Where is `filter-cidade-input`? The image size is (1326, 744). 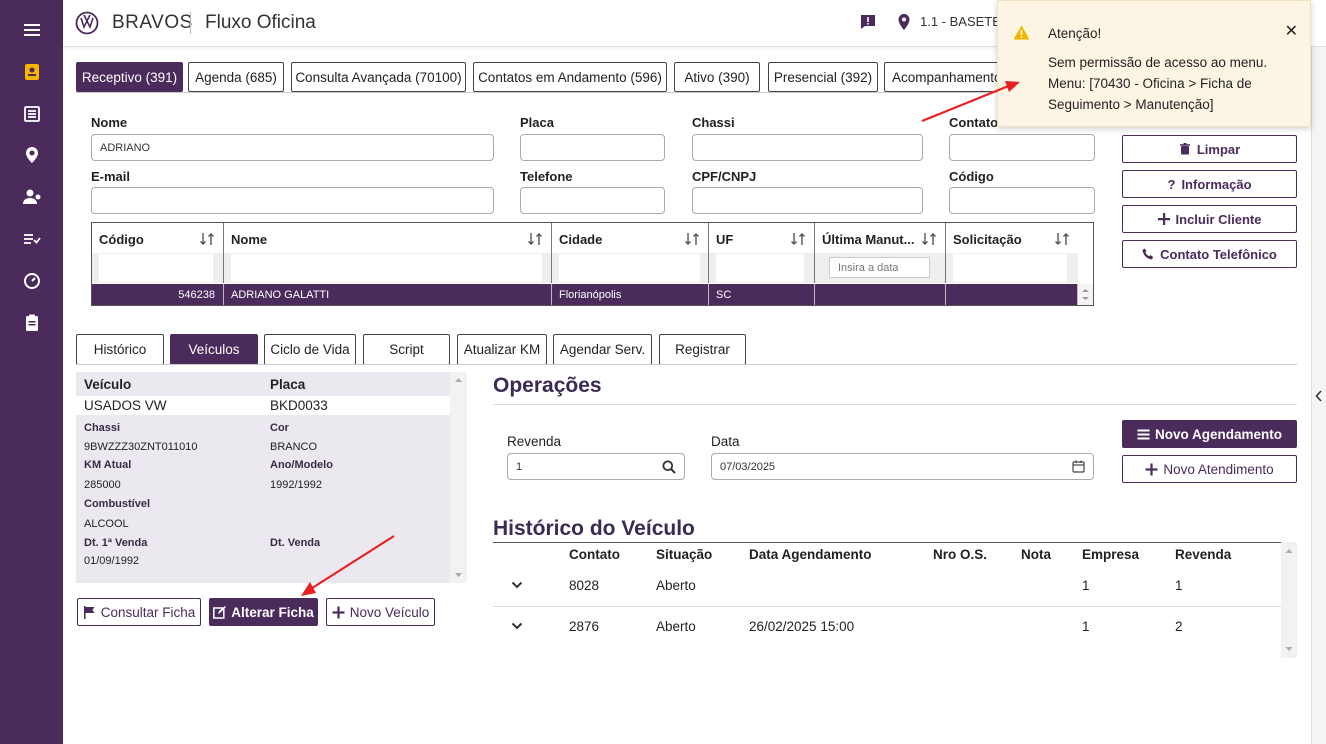 filter-cidade-input is located at coordinates (629, 268).